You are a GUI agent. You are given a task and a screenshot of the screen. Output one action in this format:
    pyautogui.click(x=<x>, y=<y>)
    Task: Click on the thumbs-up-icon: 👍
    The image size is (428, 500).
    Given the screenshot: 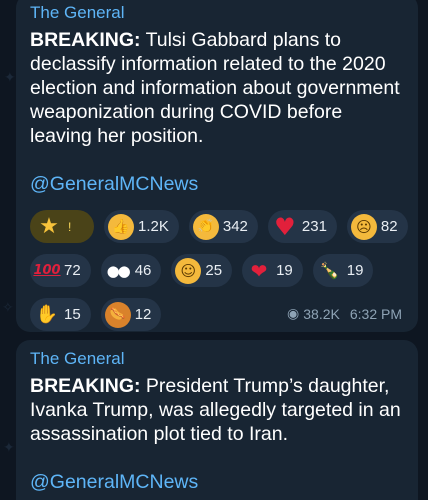 What is the action you would take?
    pyautogui.click(x=121, y=226)
    